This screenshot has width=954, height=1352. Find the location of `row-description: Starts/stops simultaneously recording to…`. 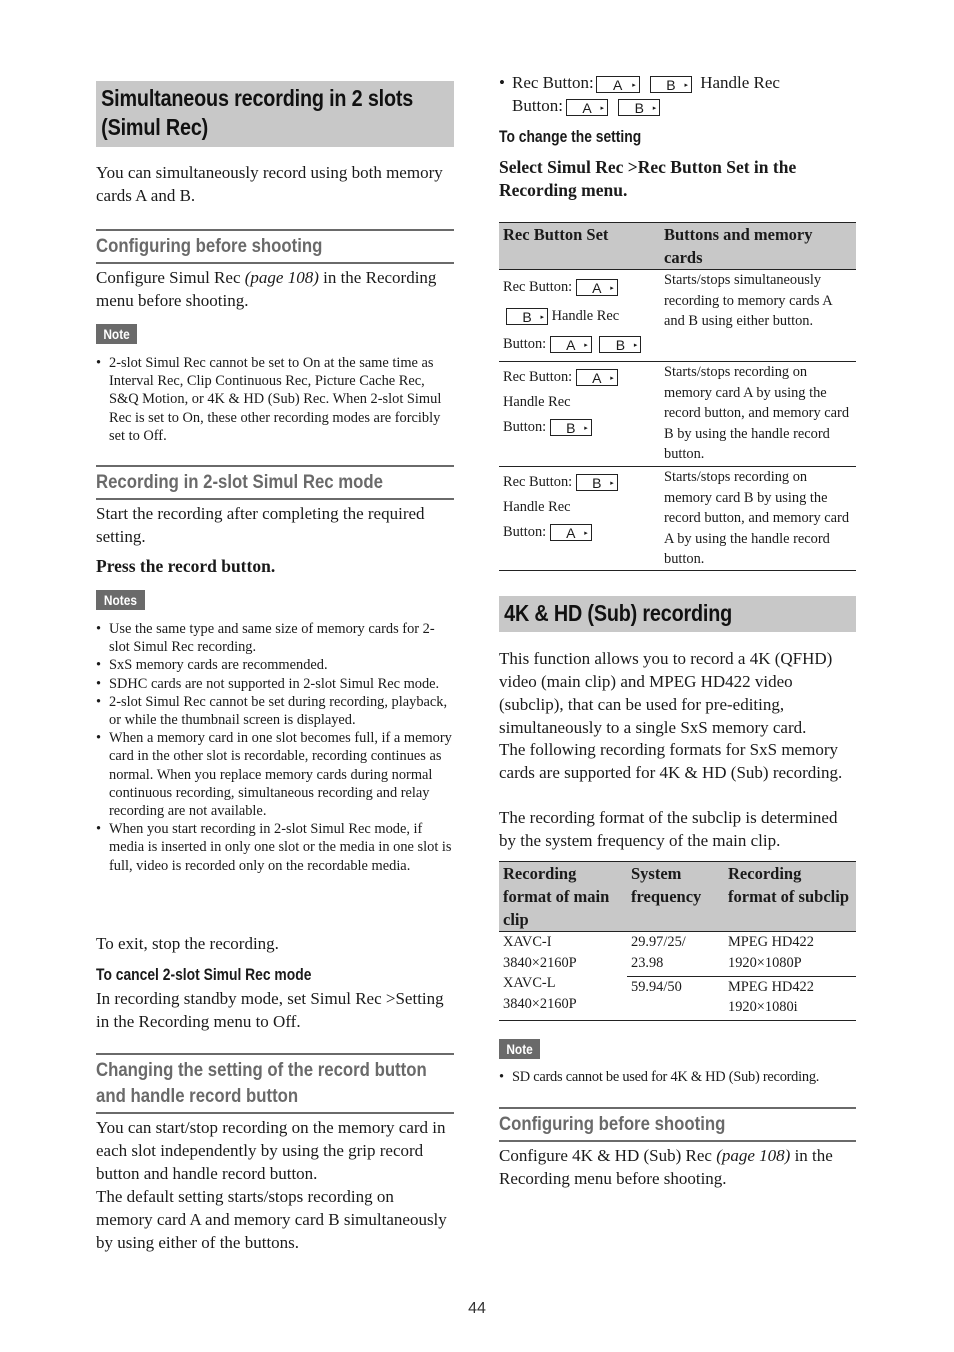

row-description: Starts/stops simultaneously recording to… is located at coordinates (748, 300).